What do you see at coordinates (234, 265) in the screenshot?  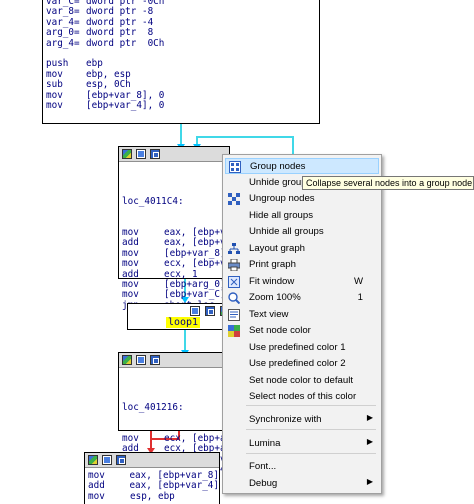 I see `print-icon` at bounding box center [234, 265].